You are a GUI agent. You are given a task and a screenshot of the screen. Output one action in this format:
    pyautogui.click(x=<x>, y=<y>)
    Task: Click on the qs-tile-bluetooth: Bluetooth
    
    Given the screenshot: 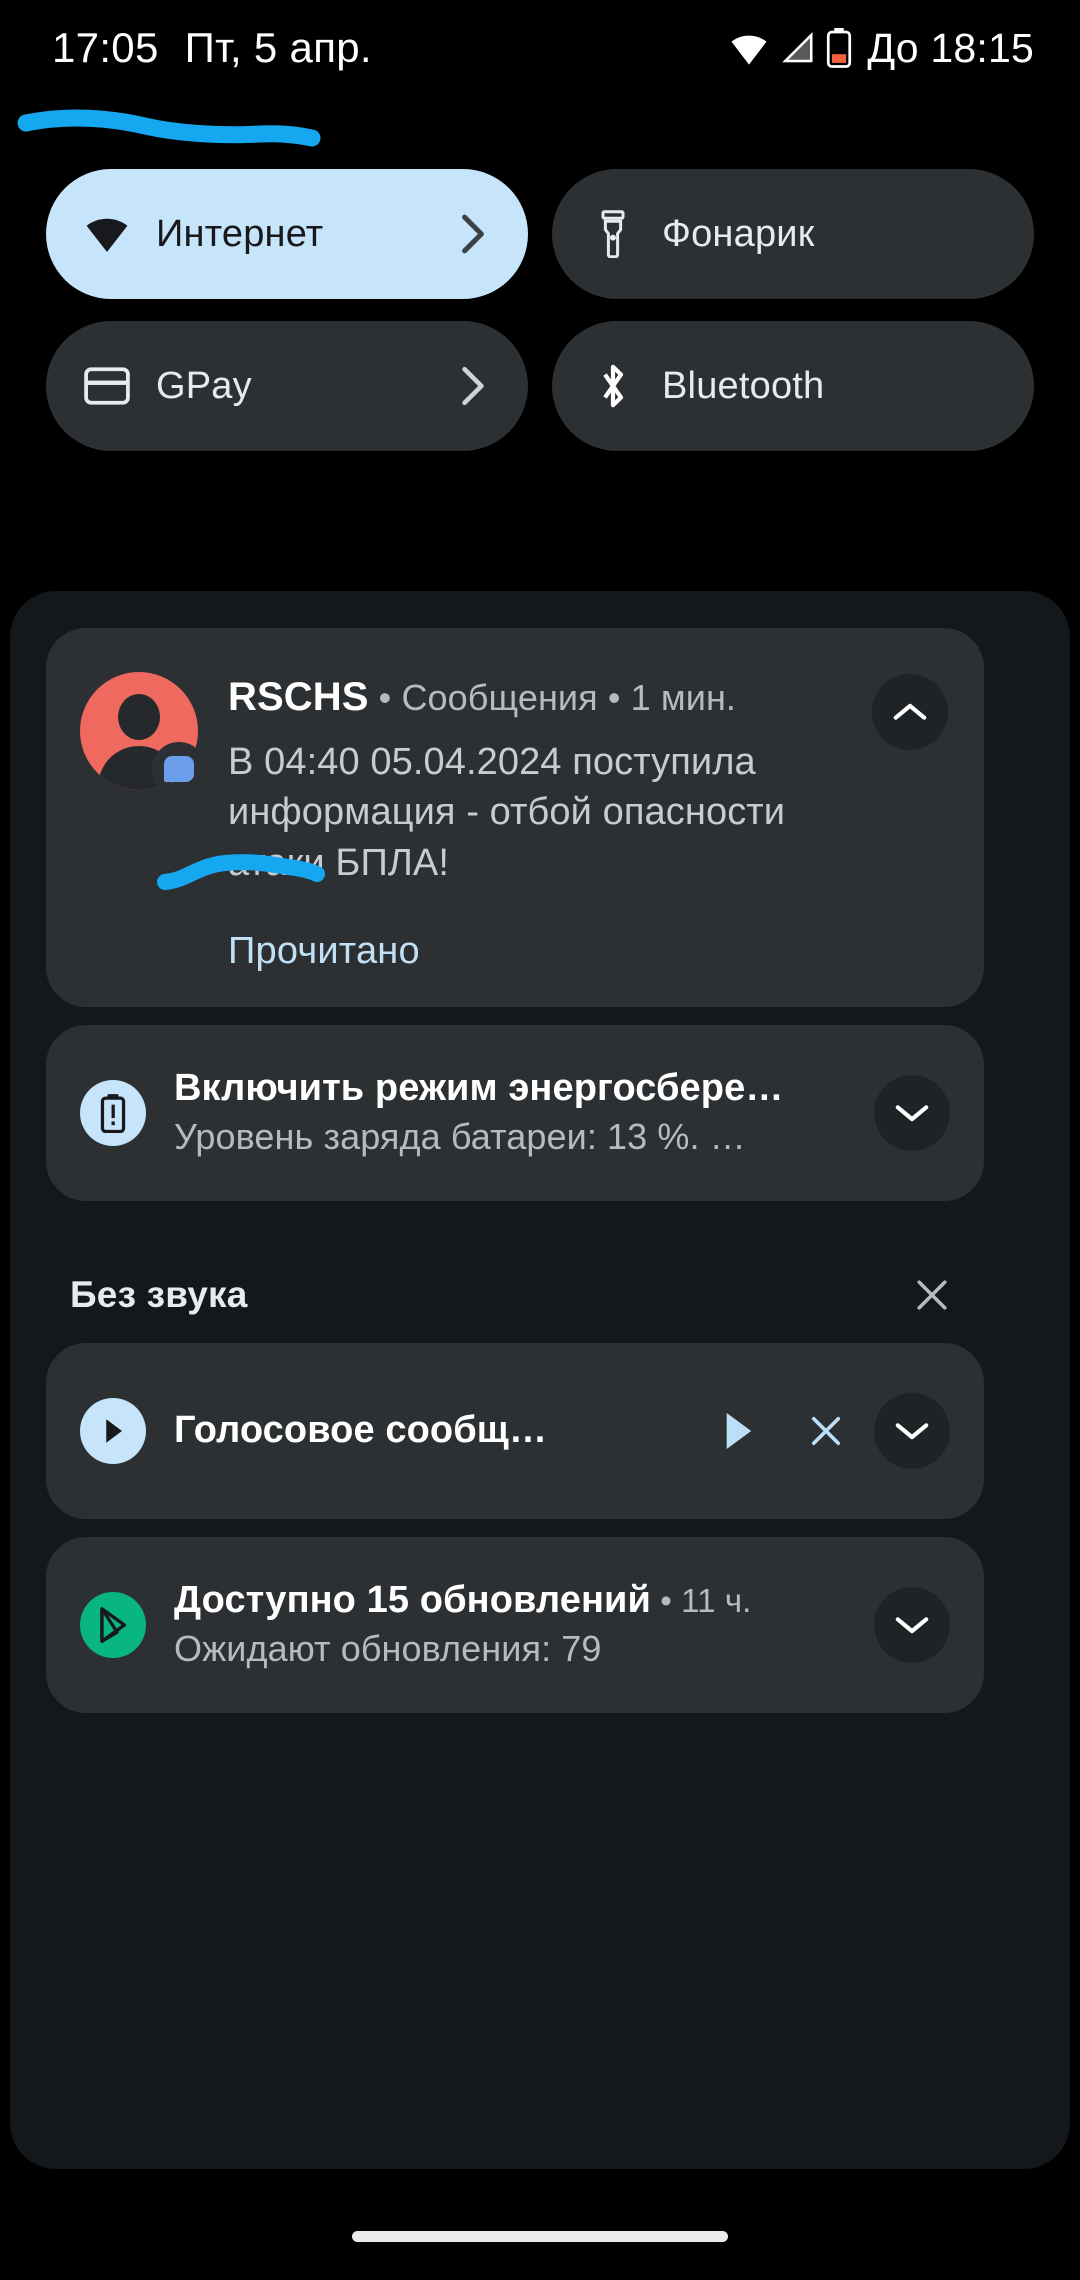 What is the action you would take?
    pyautogui.click(x=793, y=386)
    